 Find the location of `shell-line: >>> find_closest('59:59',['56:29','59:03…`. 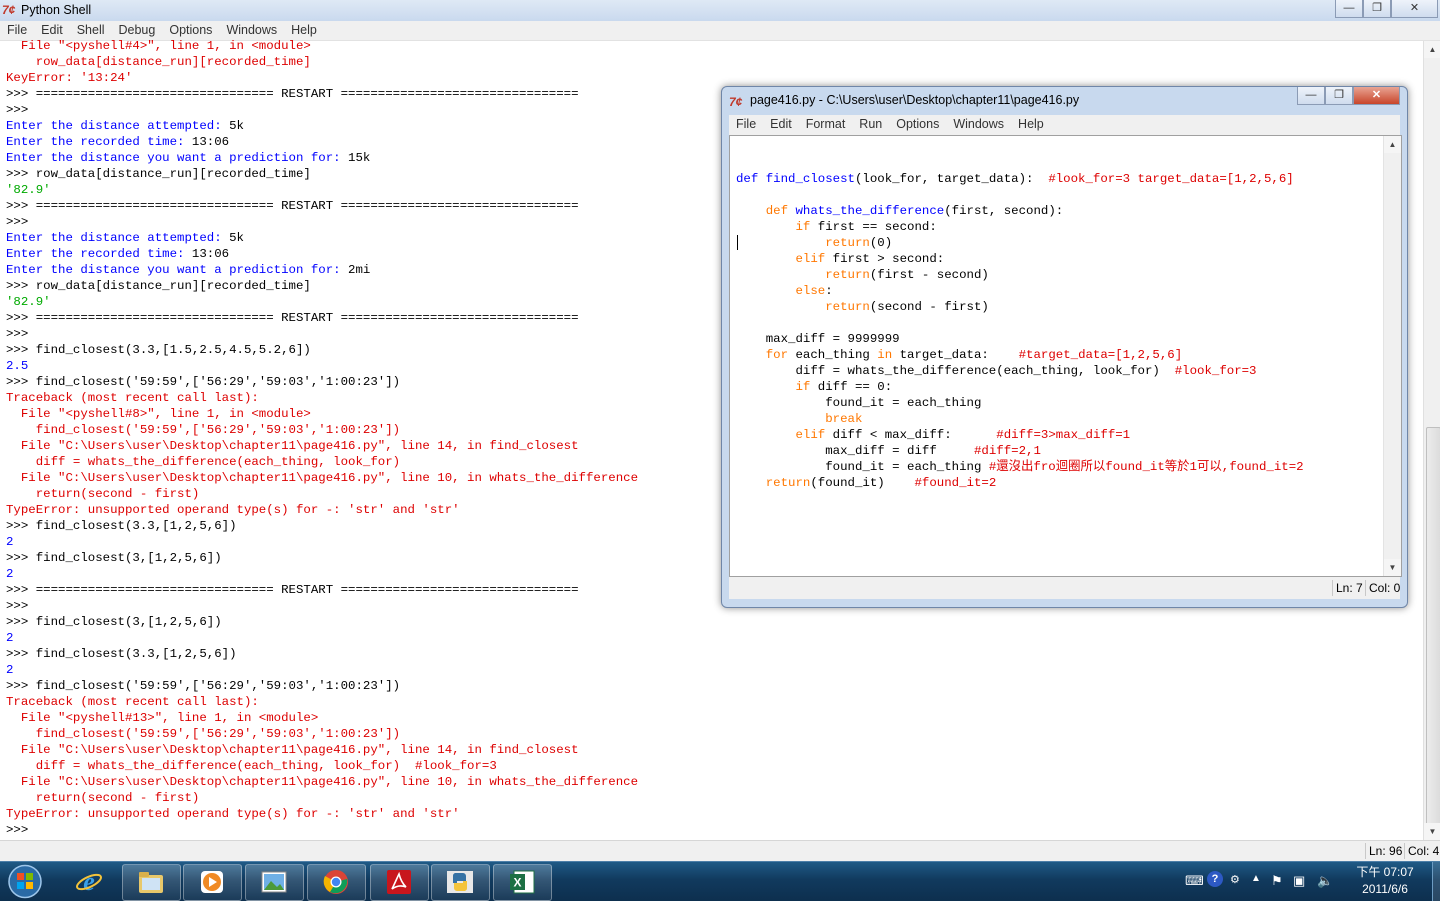

shell-line: >>> find_closest('59:59',['56:29','59:03… is located at coordinates (203, 686).